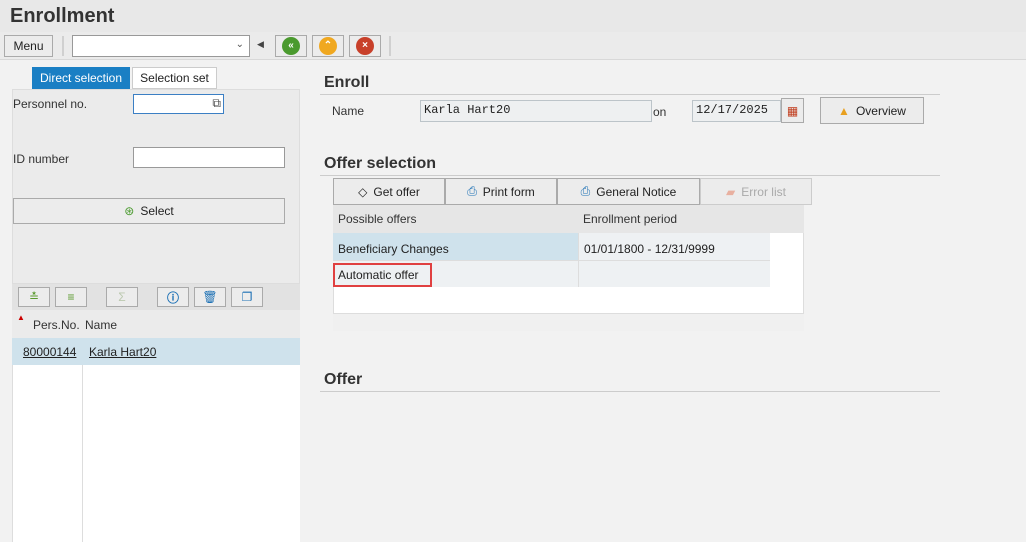 The image size is (1026, 542). Describe the element at coordinates (660, 112) in the screenshot. I see `on-label: on` at that location.